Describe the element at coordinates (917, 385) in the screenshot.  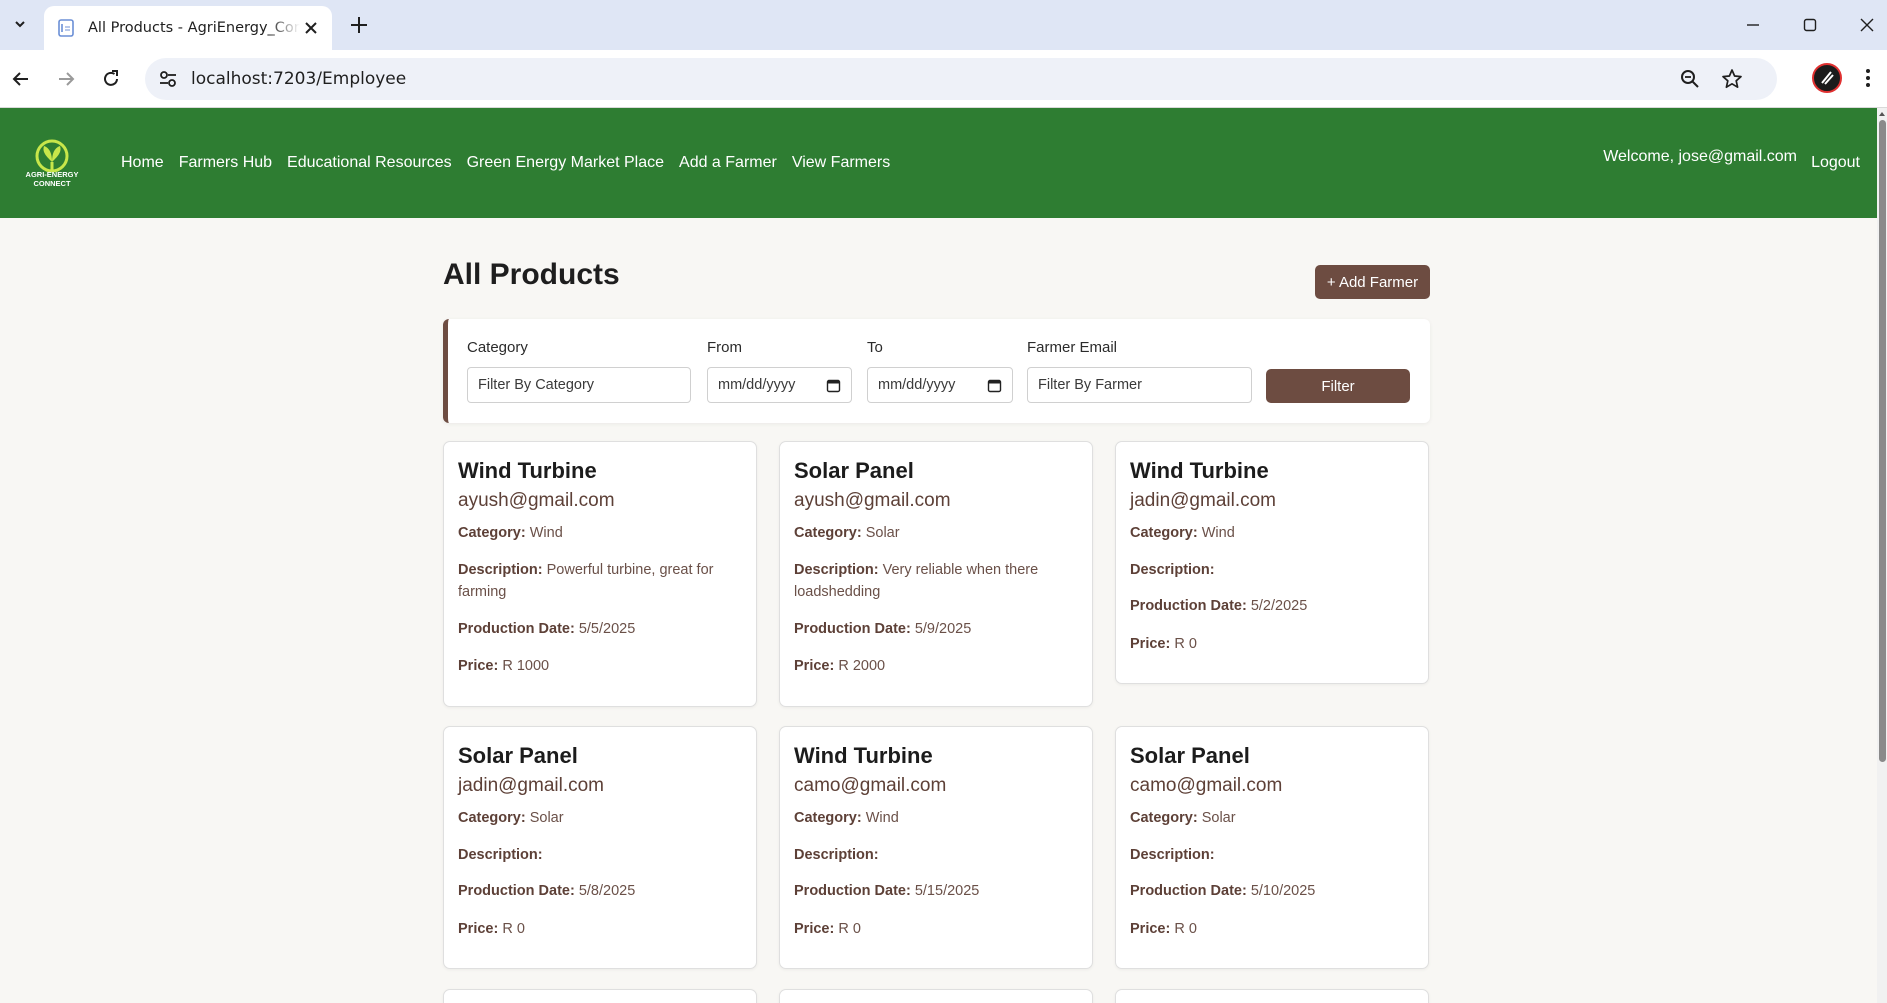
I see `to-date-value: mm/dd/yyyy` at that location.